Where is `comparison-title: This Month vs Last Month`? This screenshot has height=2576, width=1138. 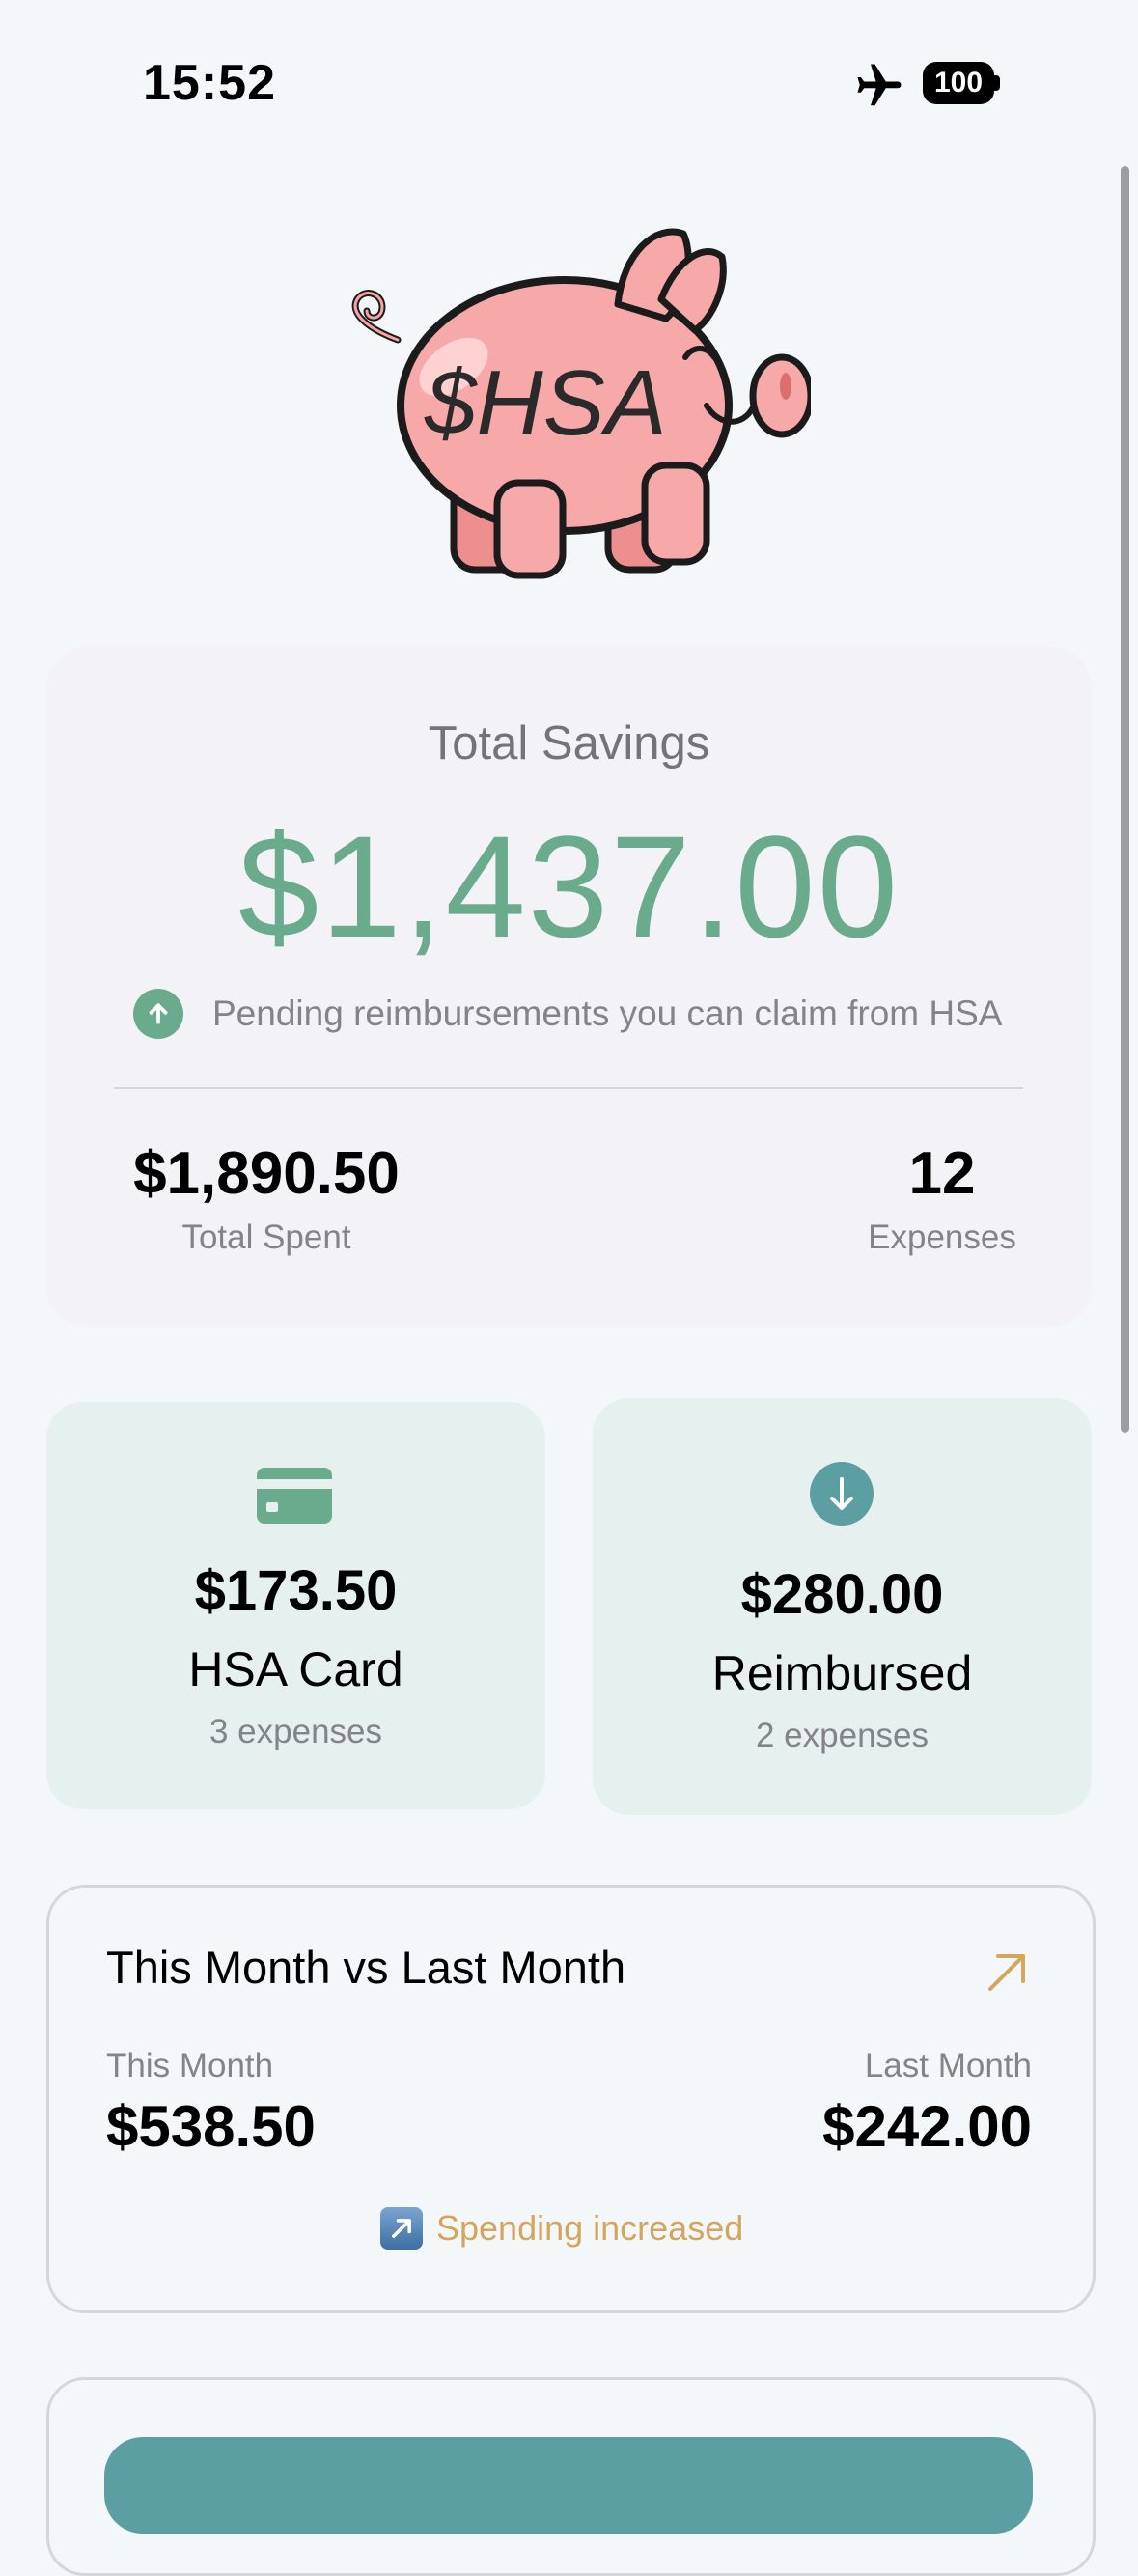
comparison-title: This Month vs Last Month is located at coordinates (366, 1968).